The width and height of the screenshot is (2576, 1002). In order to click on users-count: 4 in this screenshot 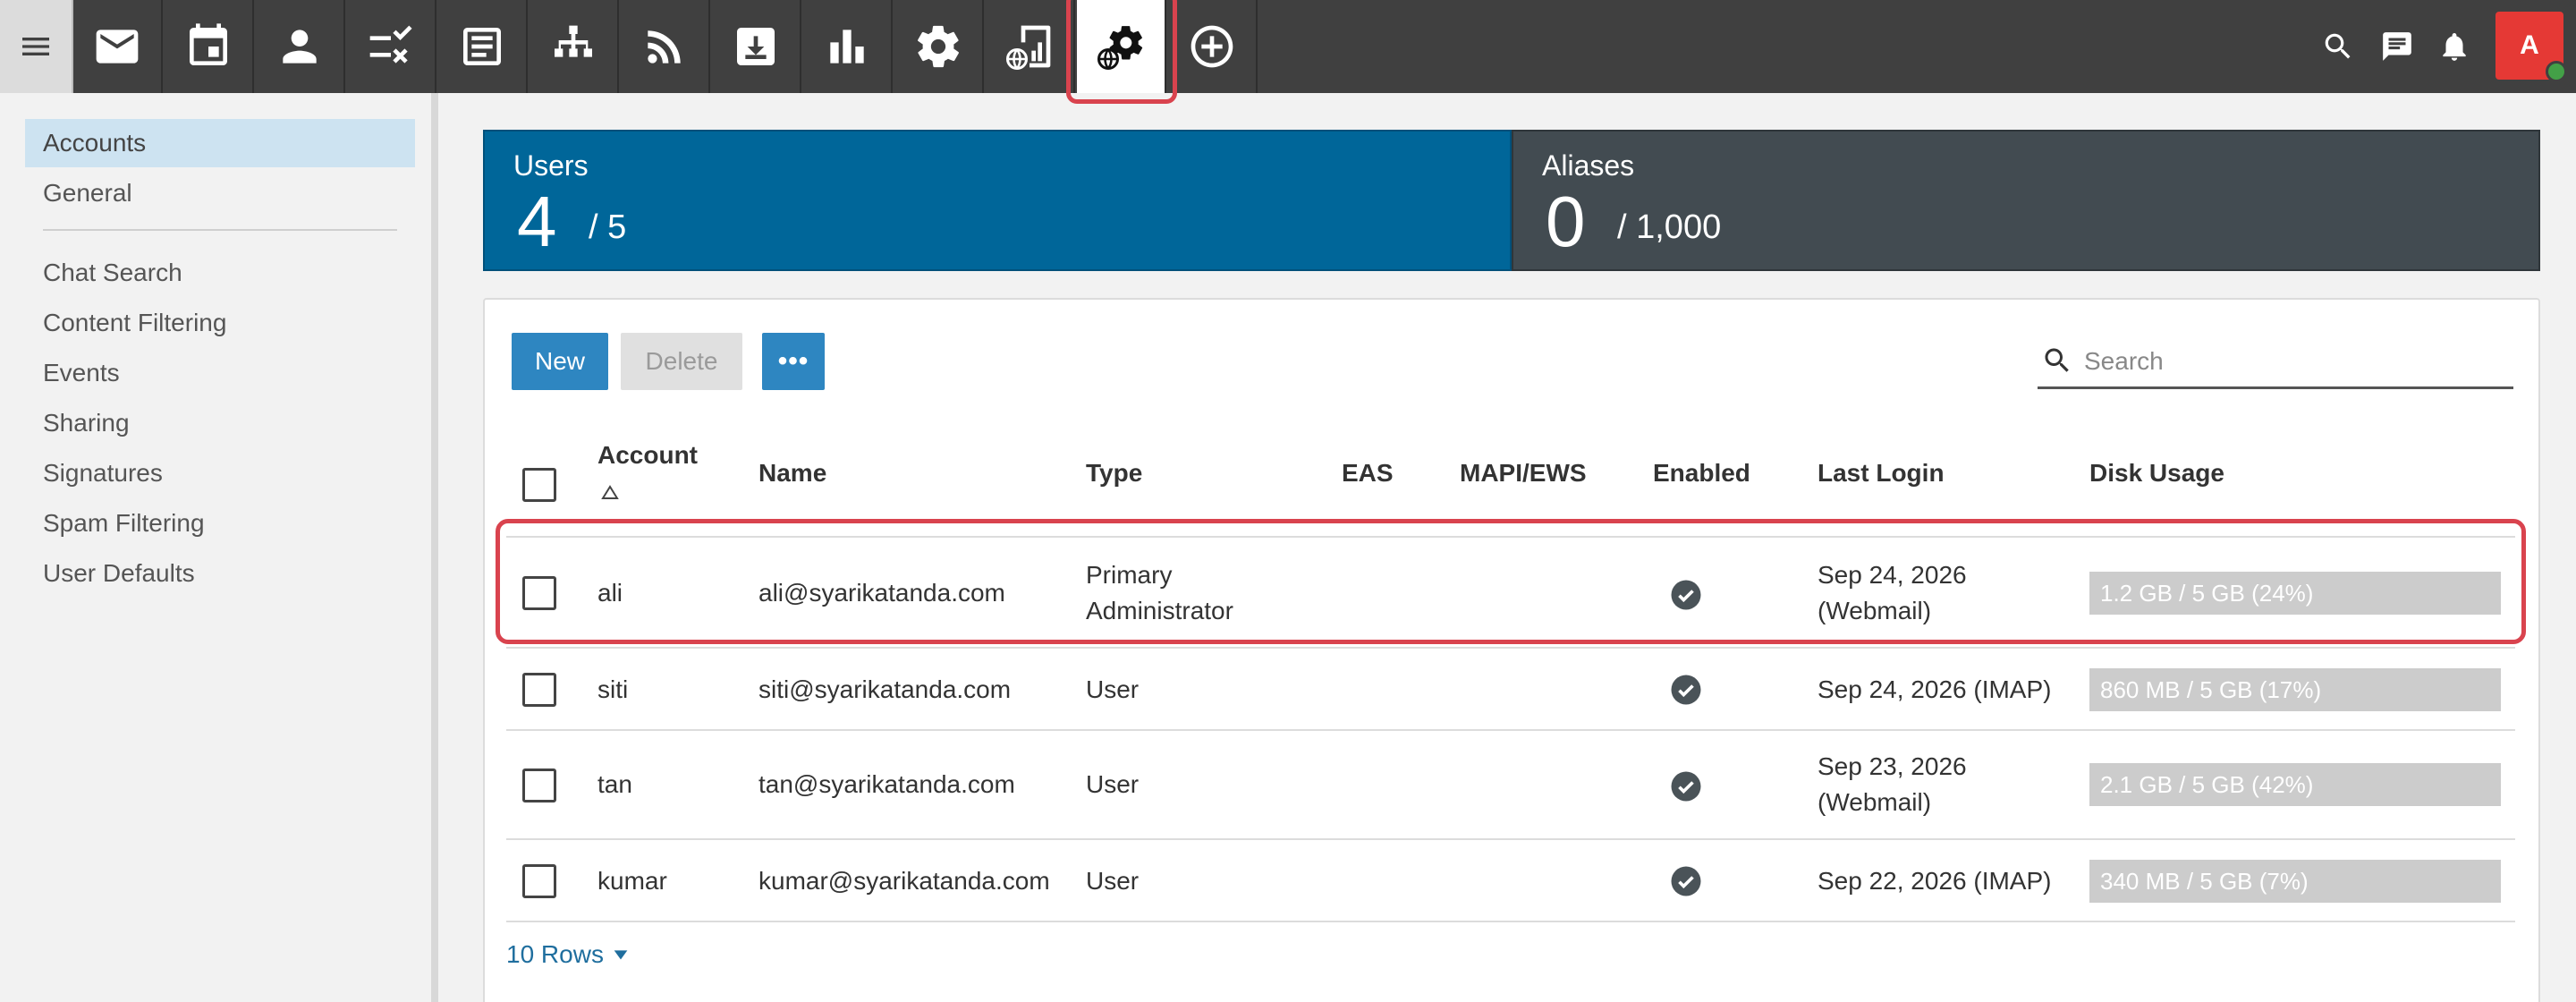, I will do `click(537, 222)`.